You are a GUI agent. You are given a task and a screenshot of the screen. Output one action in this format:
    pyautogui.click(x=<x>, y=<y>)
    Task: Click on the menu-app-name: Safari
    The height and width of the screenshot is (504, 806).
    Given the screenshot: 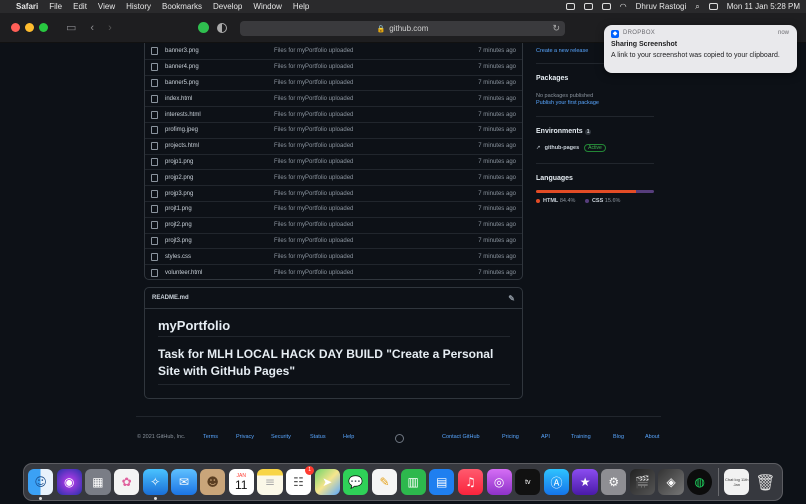 What is the action you would take?
    pyautogui.click(x=27, y=6)
    